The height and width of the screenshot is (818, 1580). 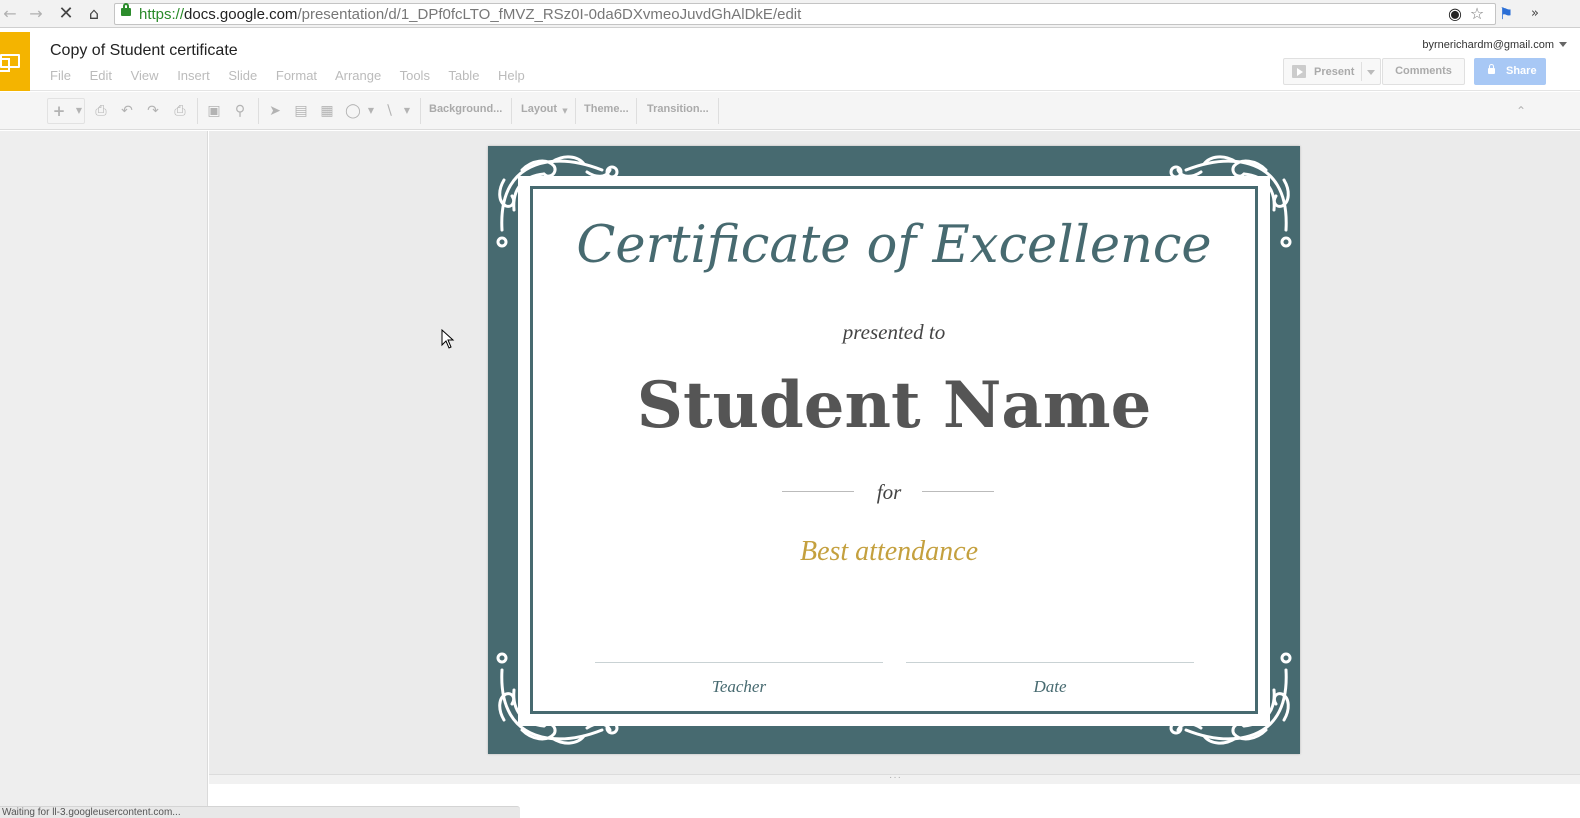 What do you see at coordinates (144, 51) in the screenshot?
I see `document-title: Copy of Student certificate` at bounding box center [144, 51].